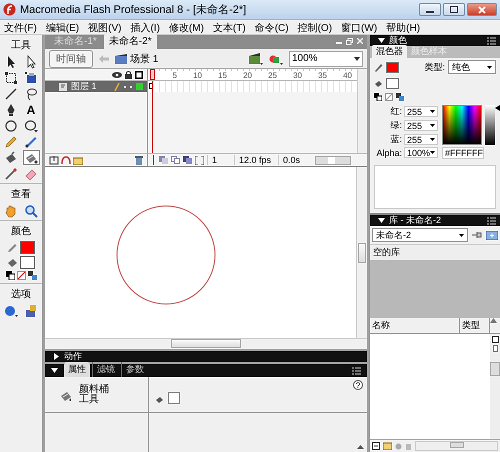 This screenshot has width=500, height=452. I want to click on stroke-color-swatch, so click(392, 67).